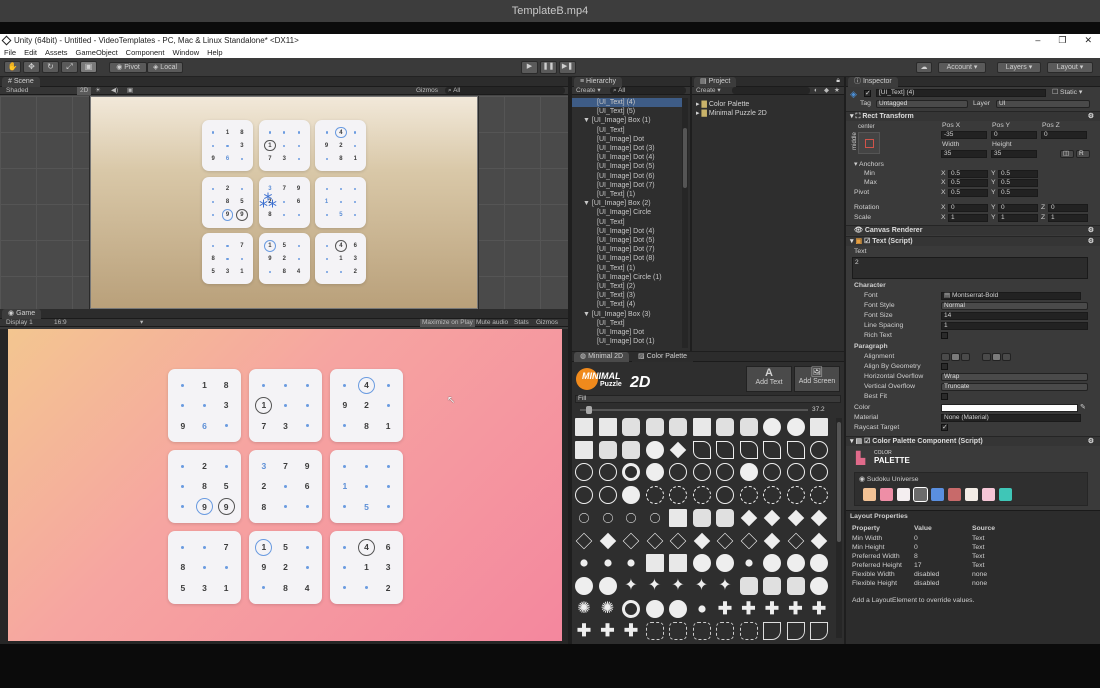 Image resolution: width=1100 pixels, height=688 pixels. What do you see at coordinates (97, 52) in the screenshot?
I see `menu-gameobject: GameObject` at bounding box center [97, 52].